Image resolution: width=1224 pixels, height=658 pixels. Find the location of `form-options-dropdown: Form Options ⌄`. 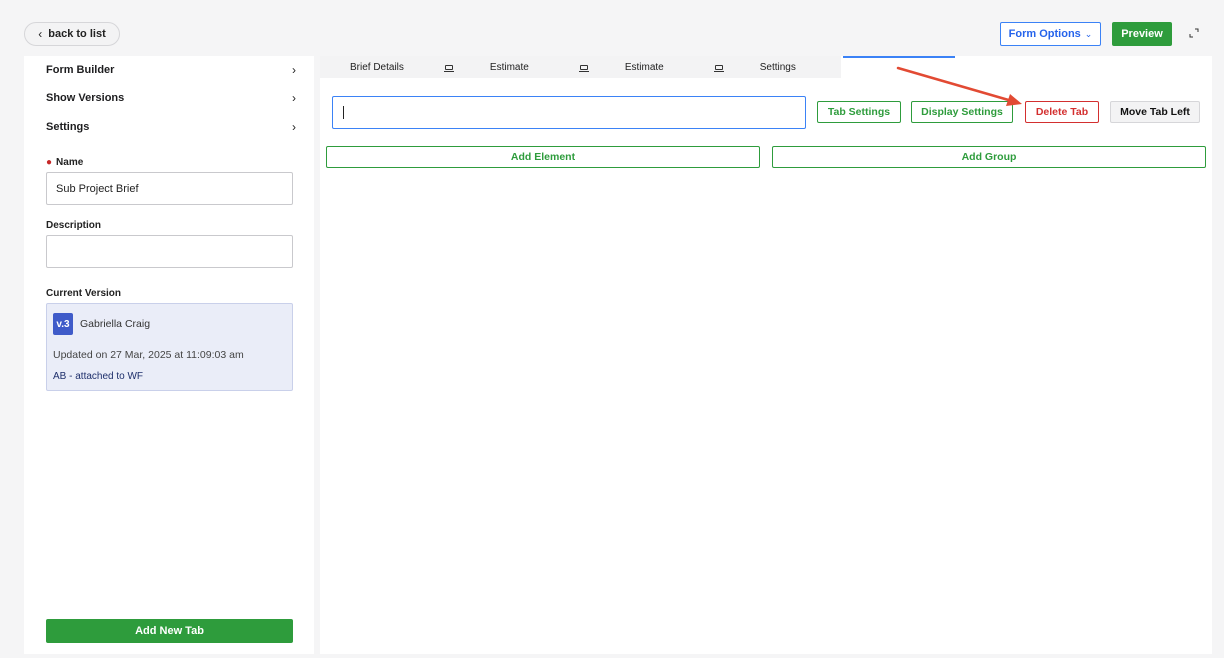

form-options-dropdown: Form Options ⌄ is located at coordinates (1050, 34).